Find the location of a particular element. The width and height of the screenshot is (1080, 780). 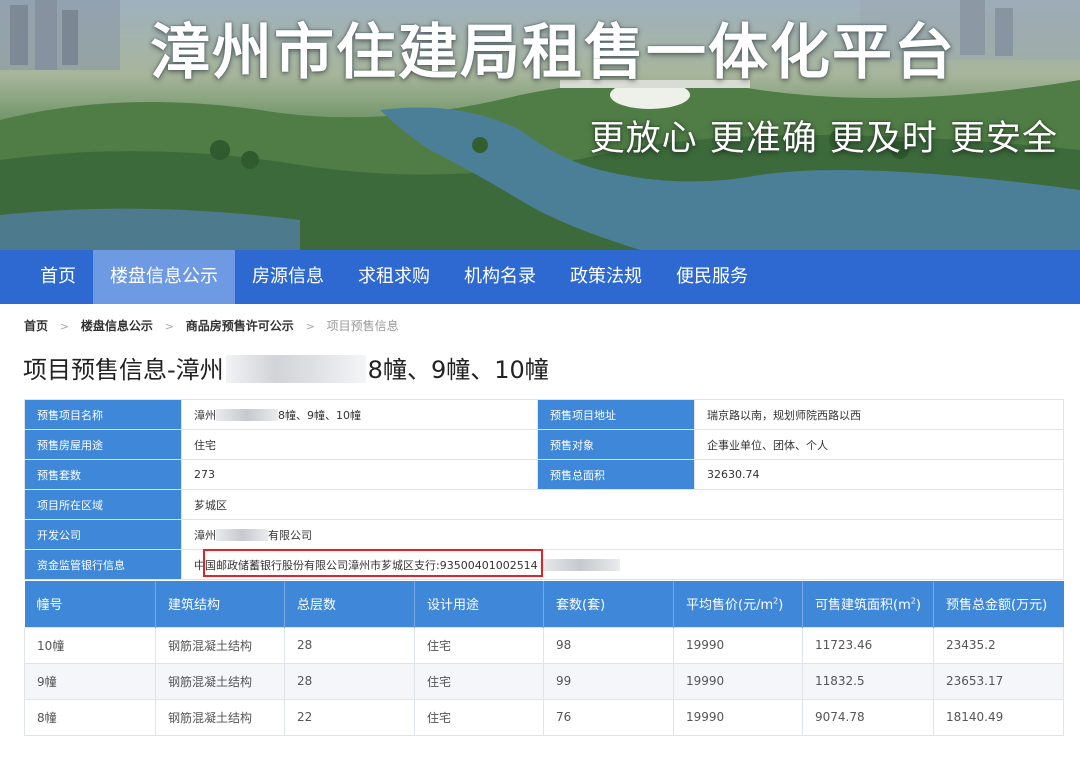

col-header-total: 预售总金额(万元) is located at coordinates (998, 604).